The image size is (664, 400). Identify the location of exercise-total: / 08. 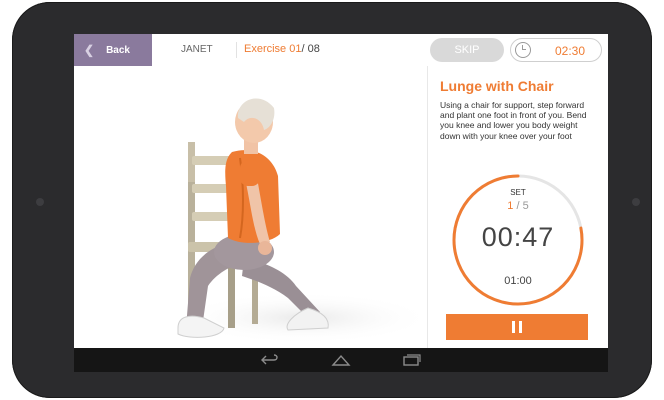
(310, 49).